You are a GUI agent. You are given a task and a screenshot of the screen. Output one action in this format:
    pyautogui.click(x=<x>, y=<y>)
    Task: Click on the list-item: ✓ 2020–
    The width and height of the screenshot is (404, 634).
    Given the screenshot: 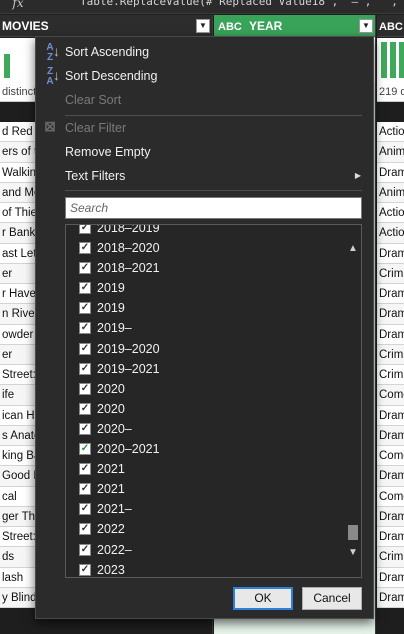 What is the action you would take?
    pyautogui.click(x=206, y=429)
    